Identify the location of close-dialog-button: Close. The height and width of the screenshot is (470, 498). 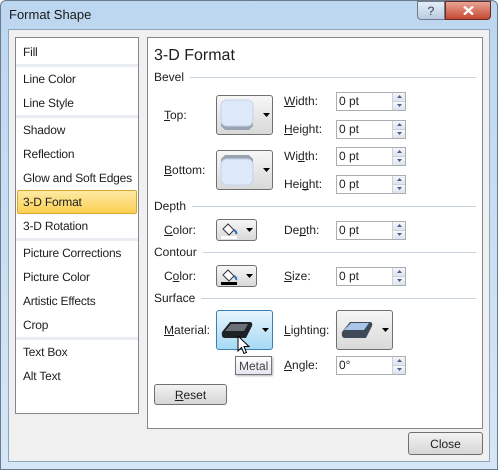
(445, 443).